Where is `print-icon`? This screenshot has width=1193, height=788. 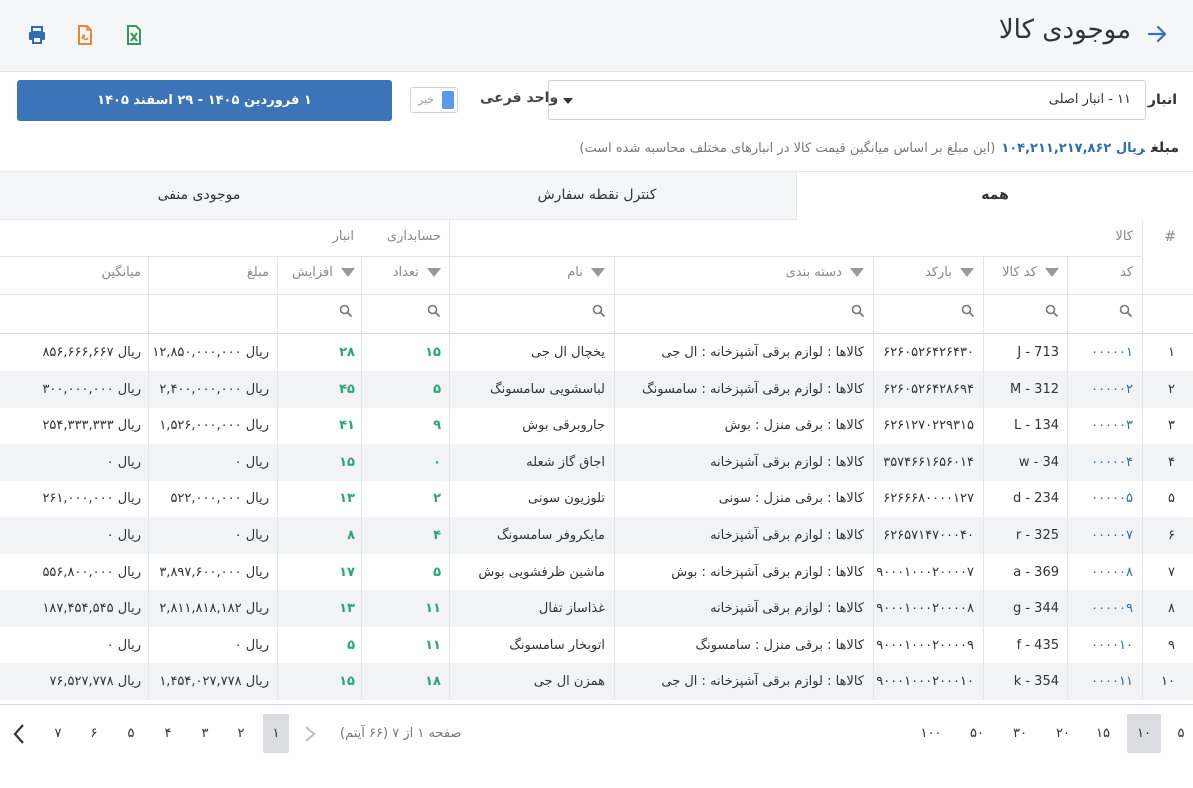 print-icon is located at coordinates (37, 35).